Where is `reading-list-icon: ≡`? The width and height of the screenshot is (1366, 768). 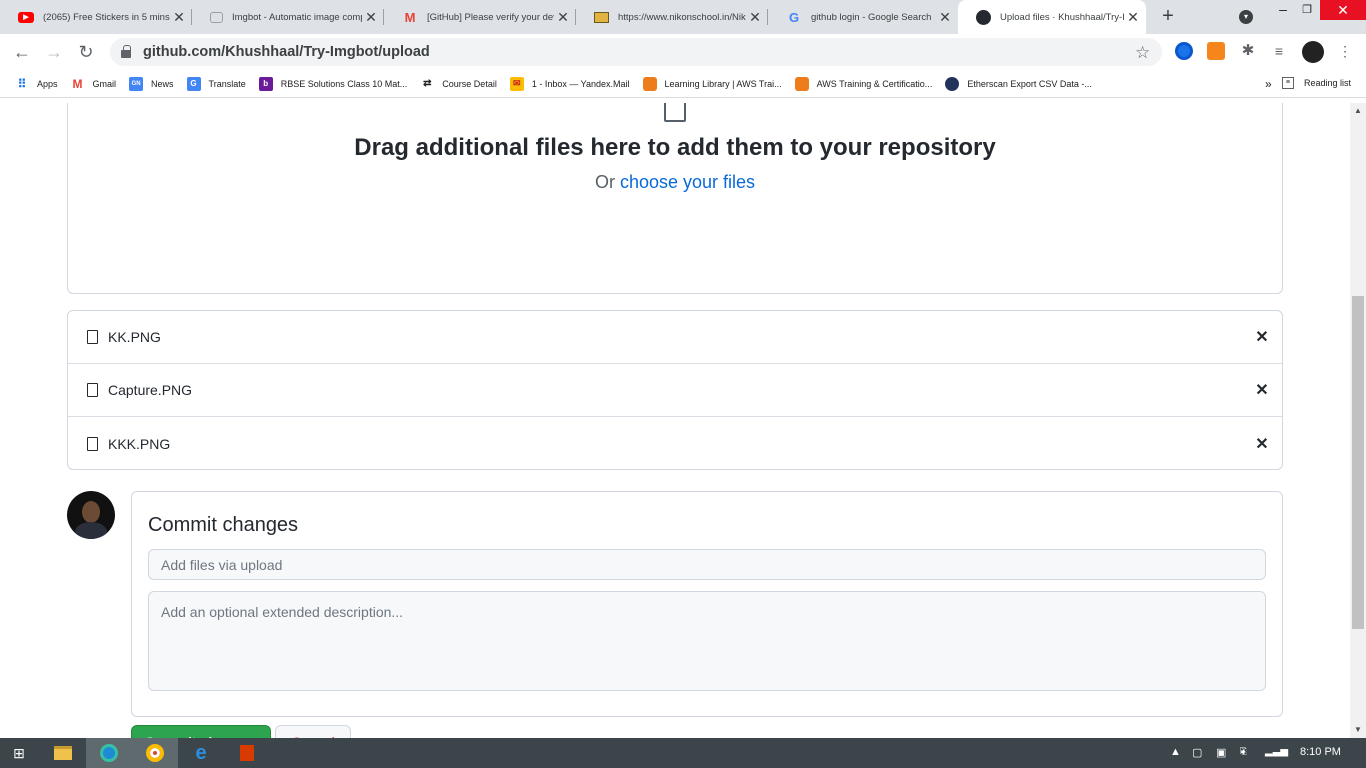
reading-list-icon: ≡ is located at coordinates (1287, 83).